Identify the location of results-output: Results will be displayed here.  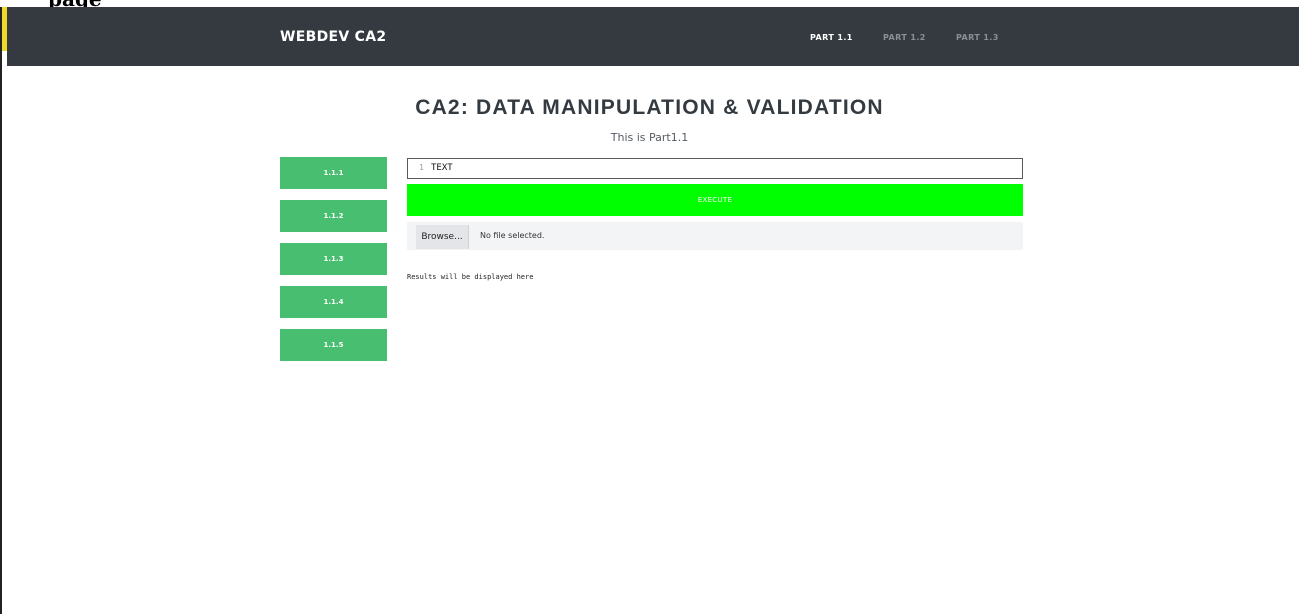
(470, 277).